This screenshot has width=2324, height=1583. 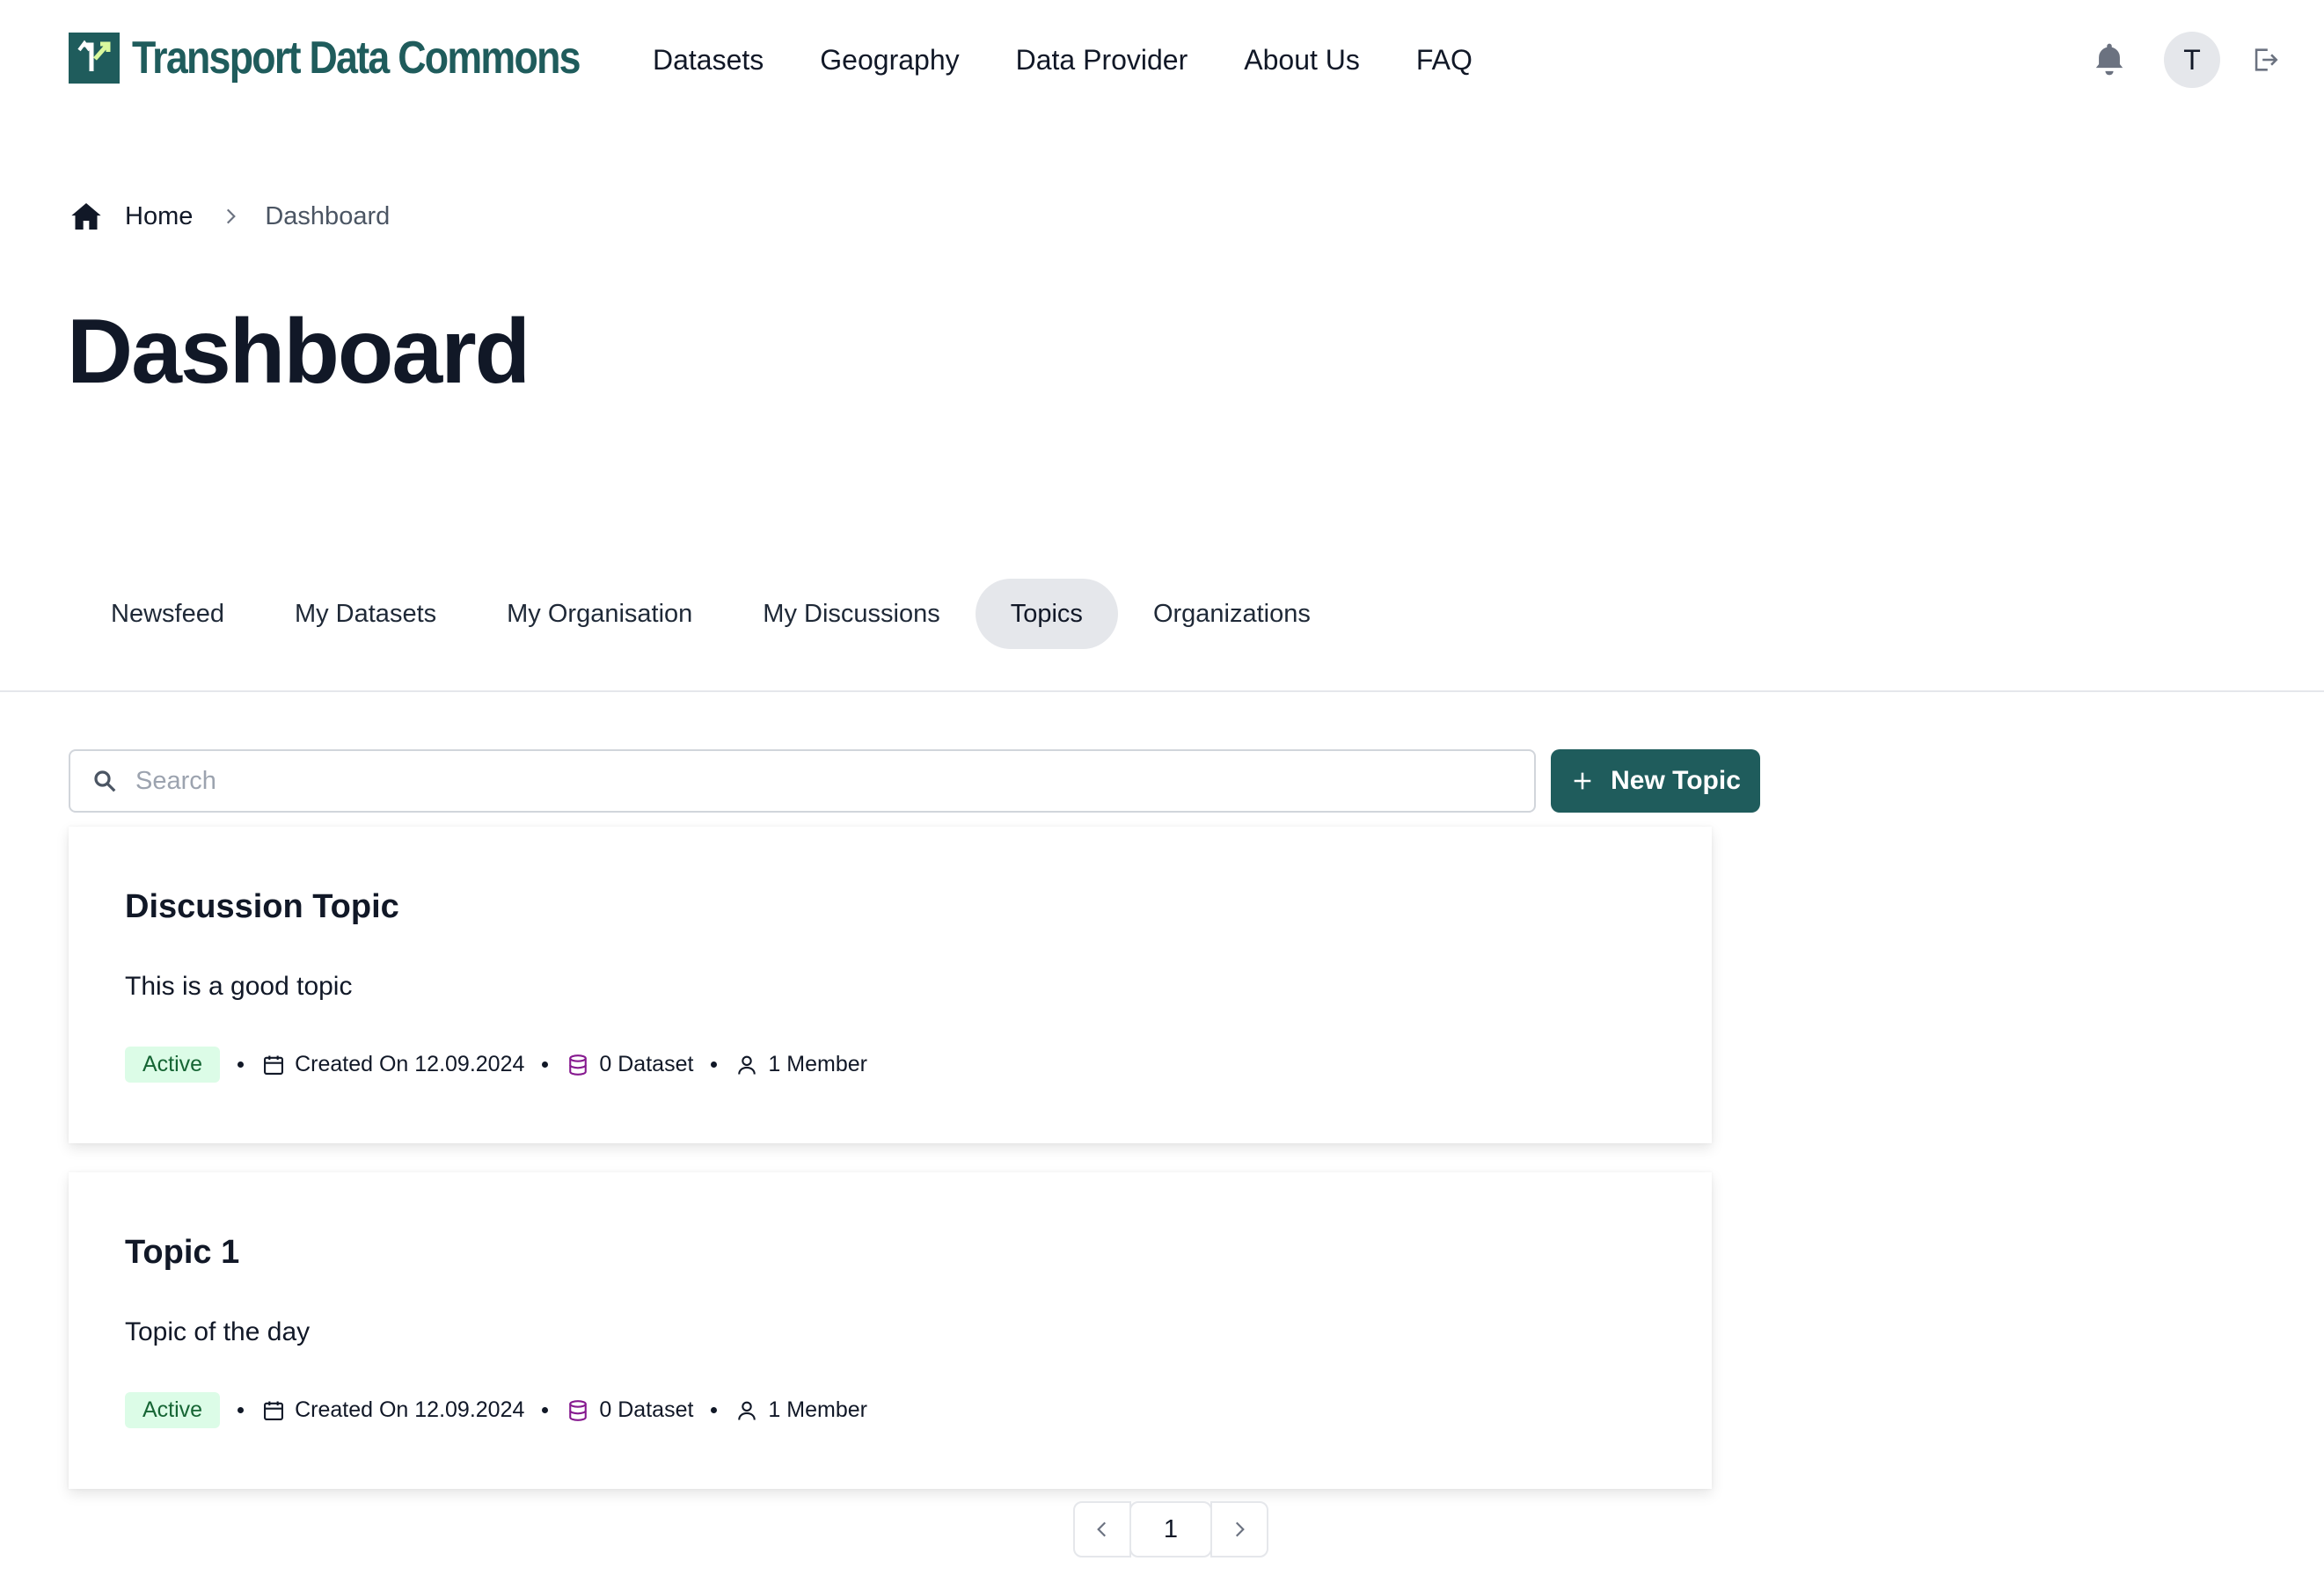 I want to click on header-actions: T, so click(x=2185, y=60).